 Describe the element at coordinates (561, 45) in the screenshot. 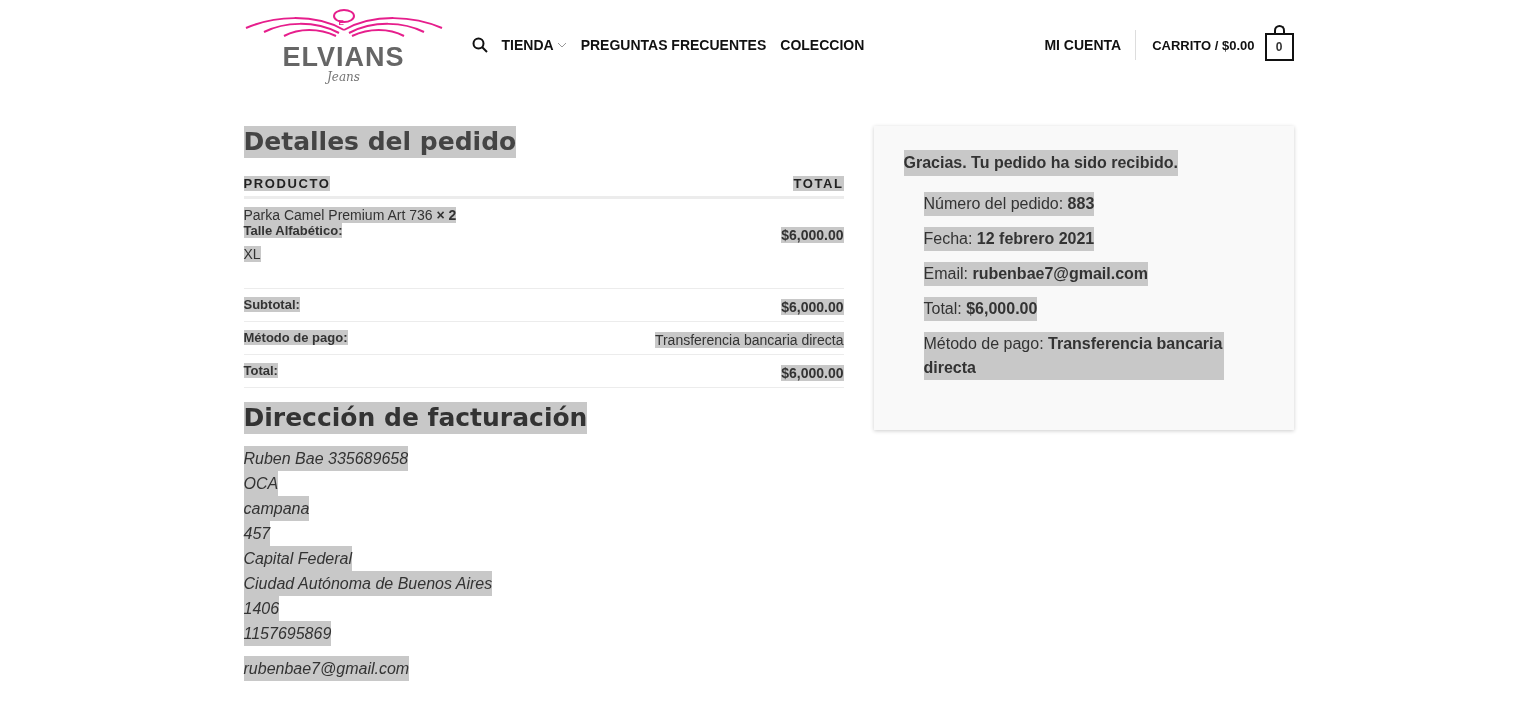

I see `caret-icon` at that location.